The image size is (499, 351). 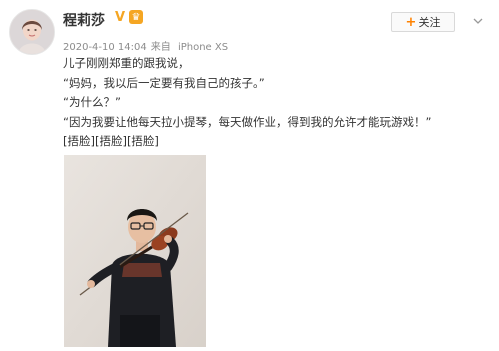 I want to click on source-prefix: 来自, so click(x=160, y=47).